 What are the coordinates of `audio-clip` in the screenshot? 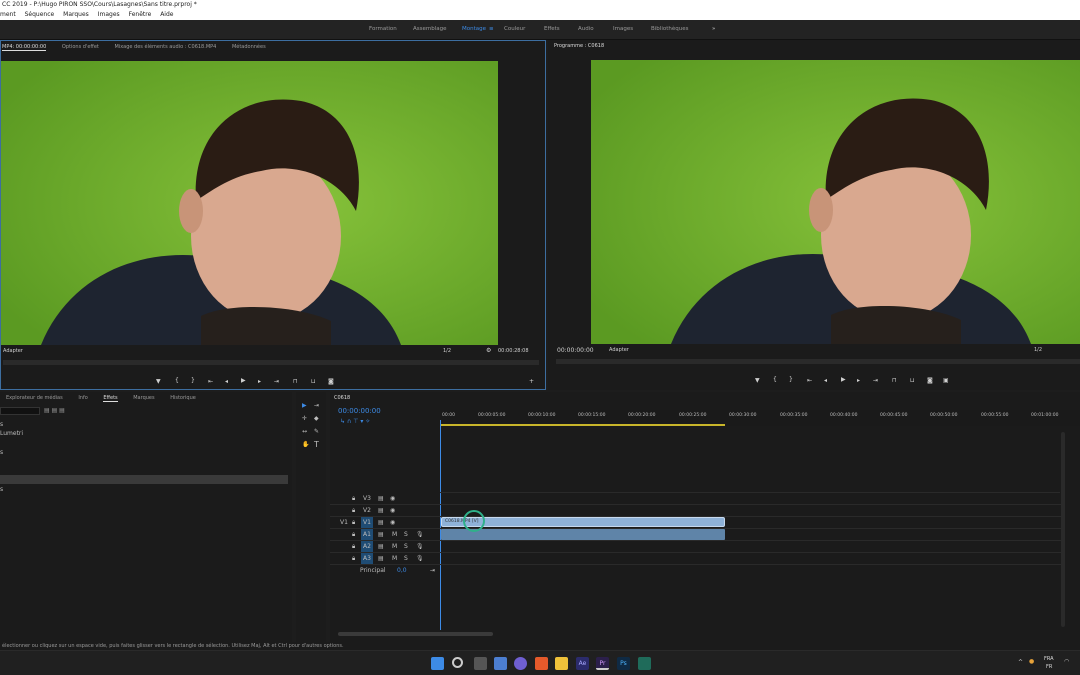 It's located at (583, 534).